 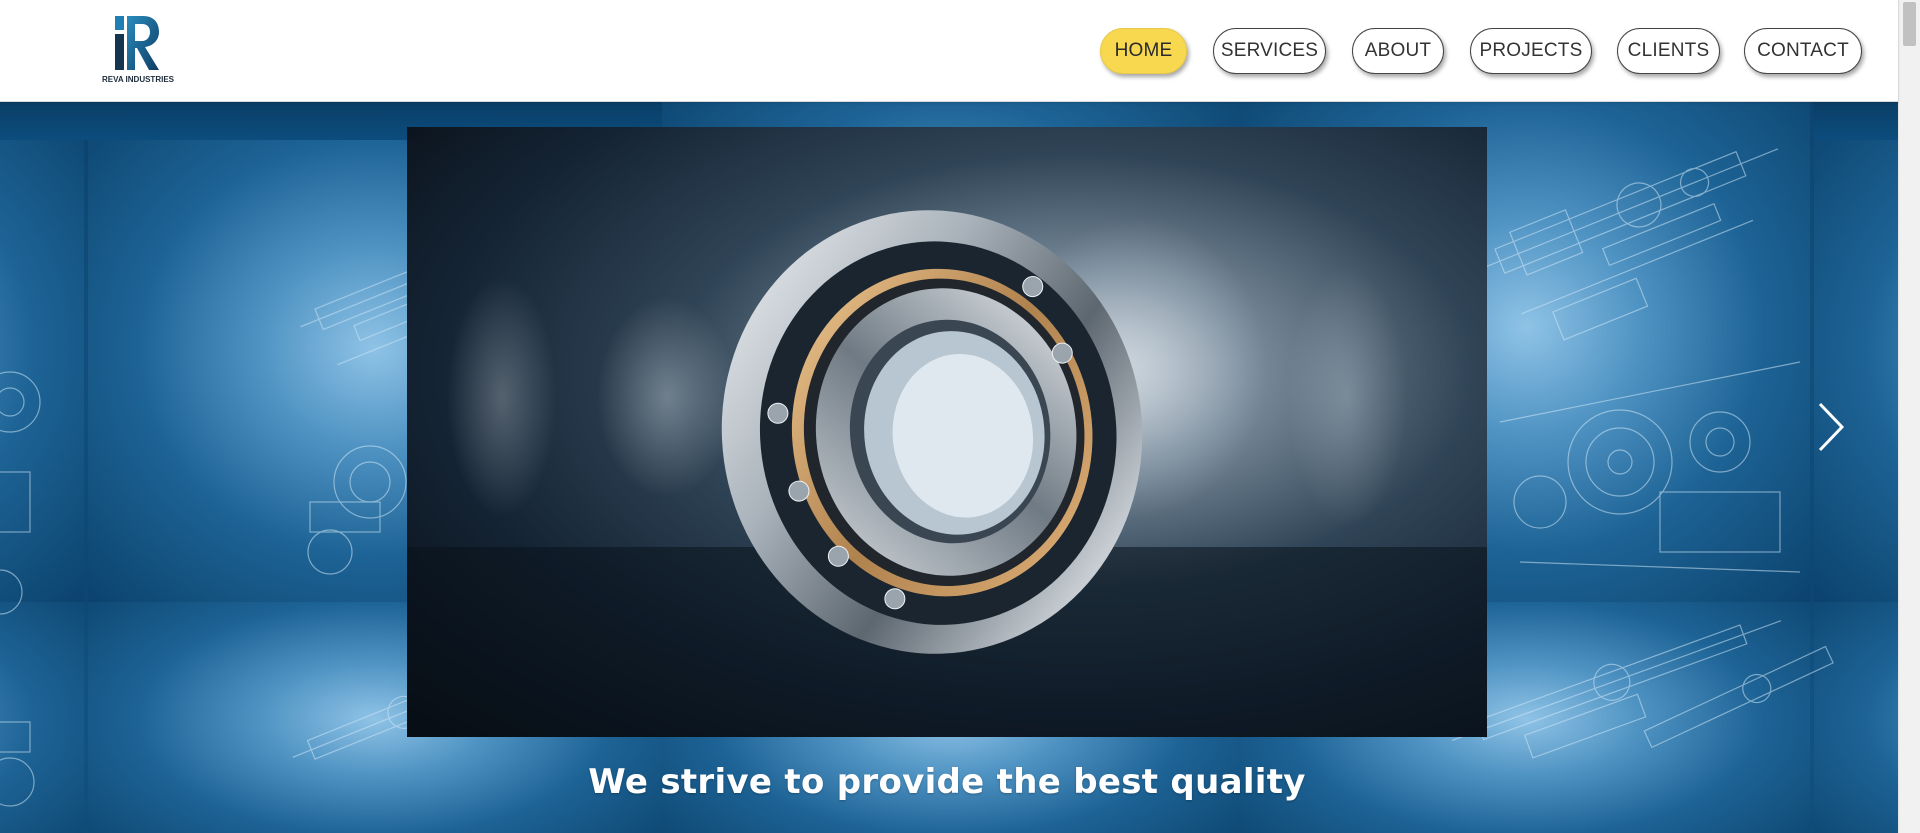 What do you see at coordinates (1398, 51) in the screenshot?
I see `nav-about-button: ABOUT` at bounding box center [1398, 51].